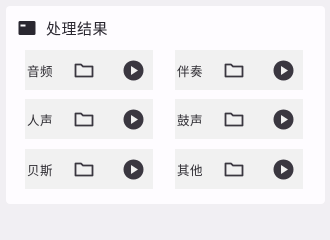 Image resolution: width=330 pixels, height=240 pixels. I want to click on result-tile-other: 其他, so click(239, 169).